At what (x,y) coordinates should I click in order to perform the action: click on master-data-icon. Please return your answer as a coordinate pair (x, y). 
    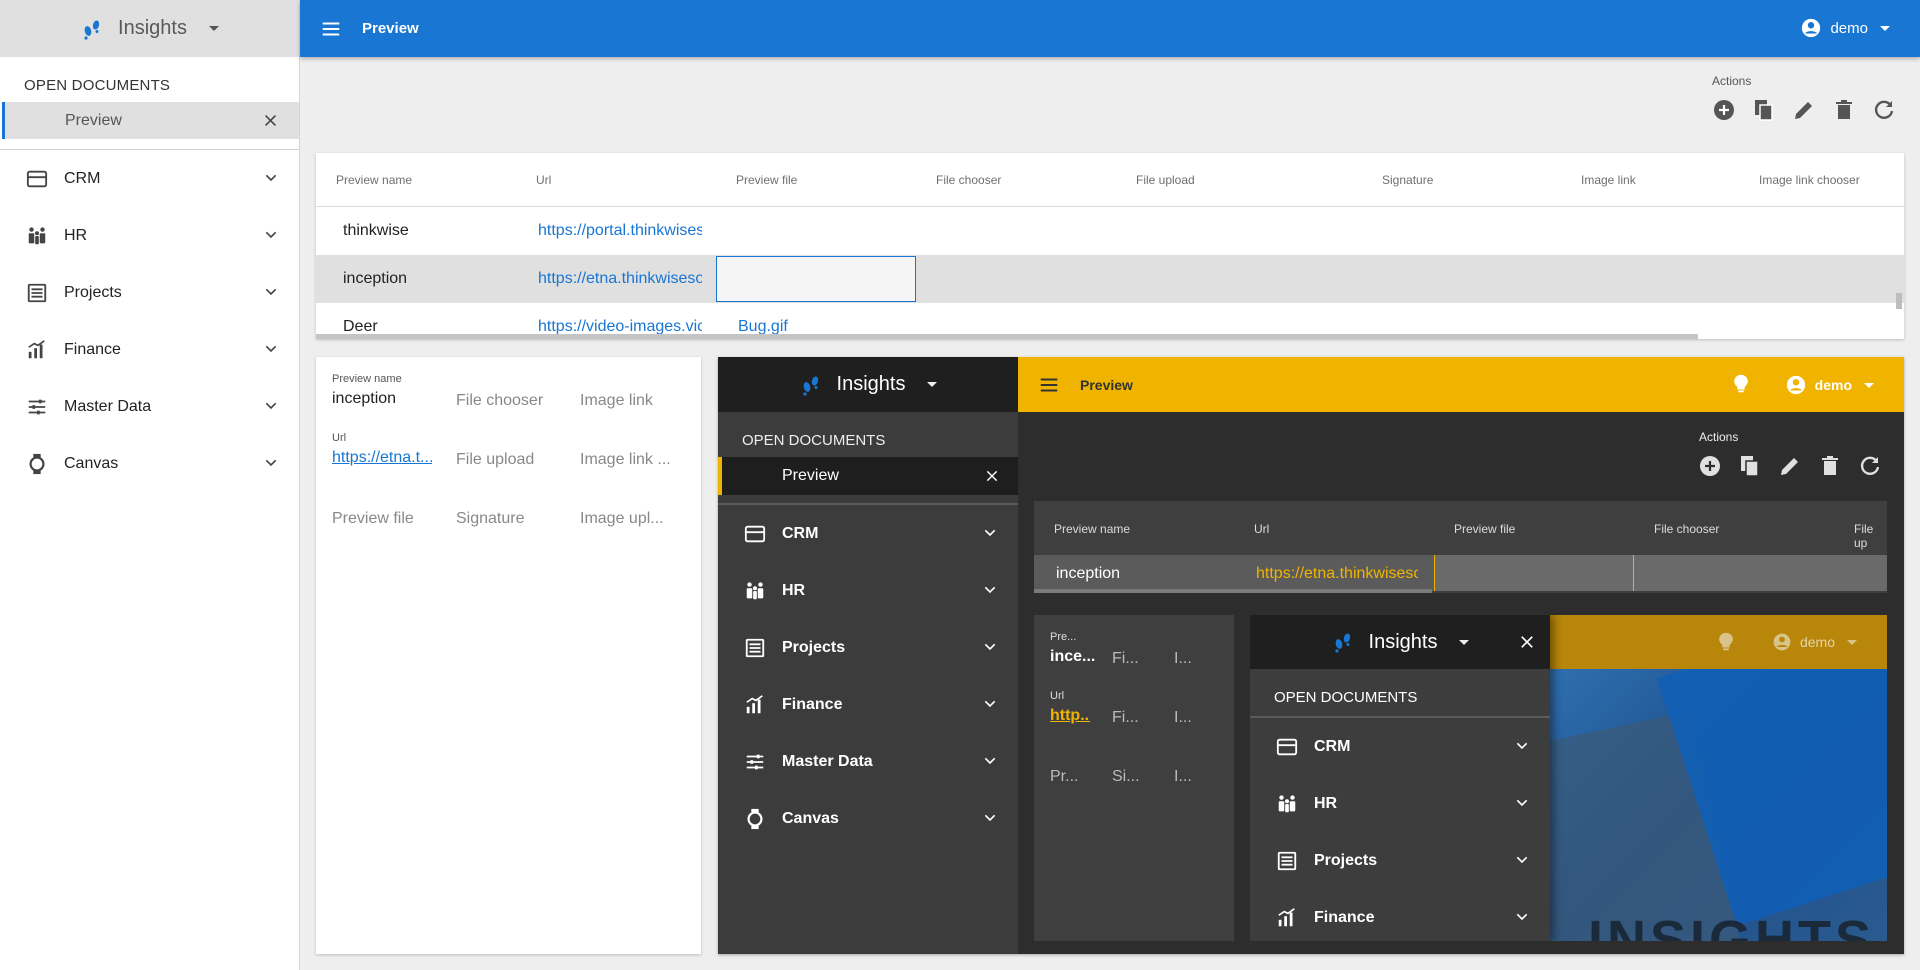
    Looking at the image, I should click on (37, 406).